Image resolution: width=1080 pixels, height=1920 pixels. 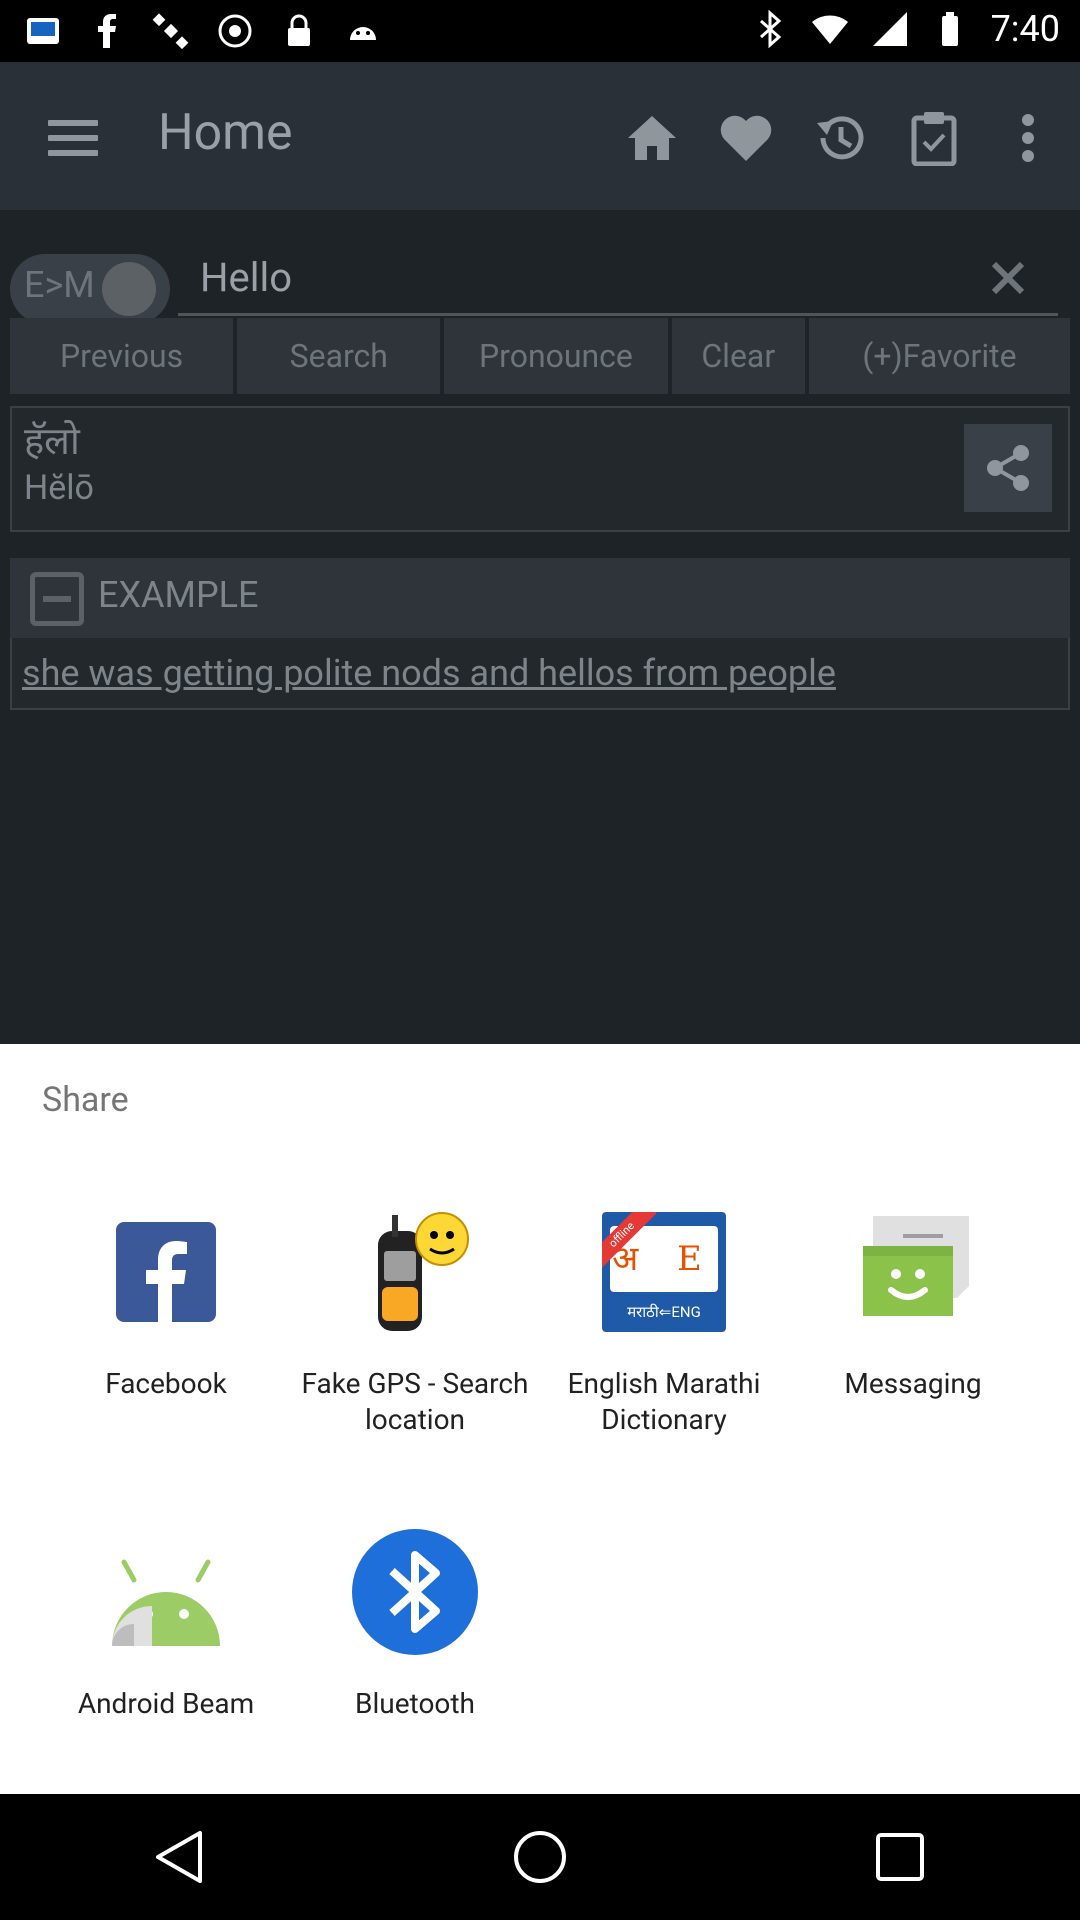 I want to click on menu-icon, so click(x=73, y=138).